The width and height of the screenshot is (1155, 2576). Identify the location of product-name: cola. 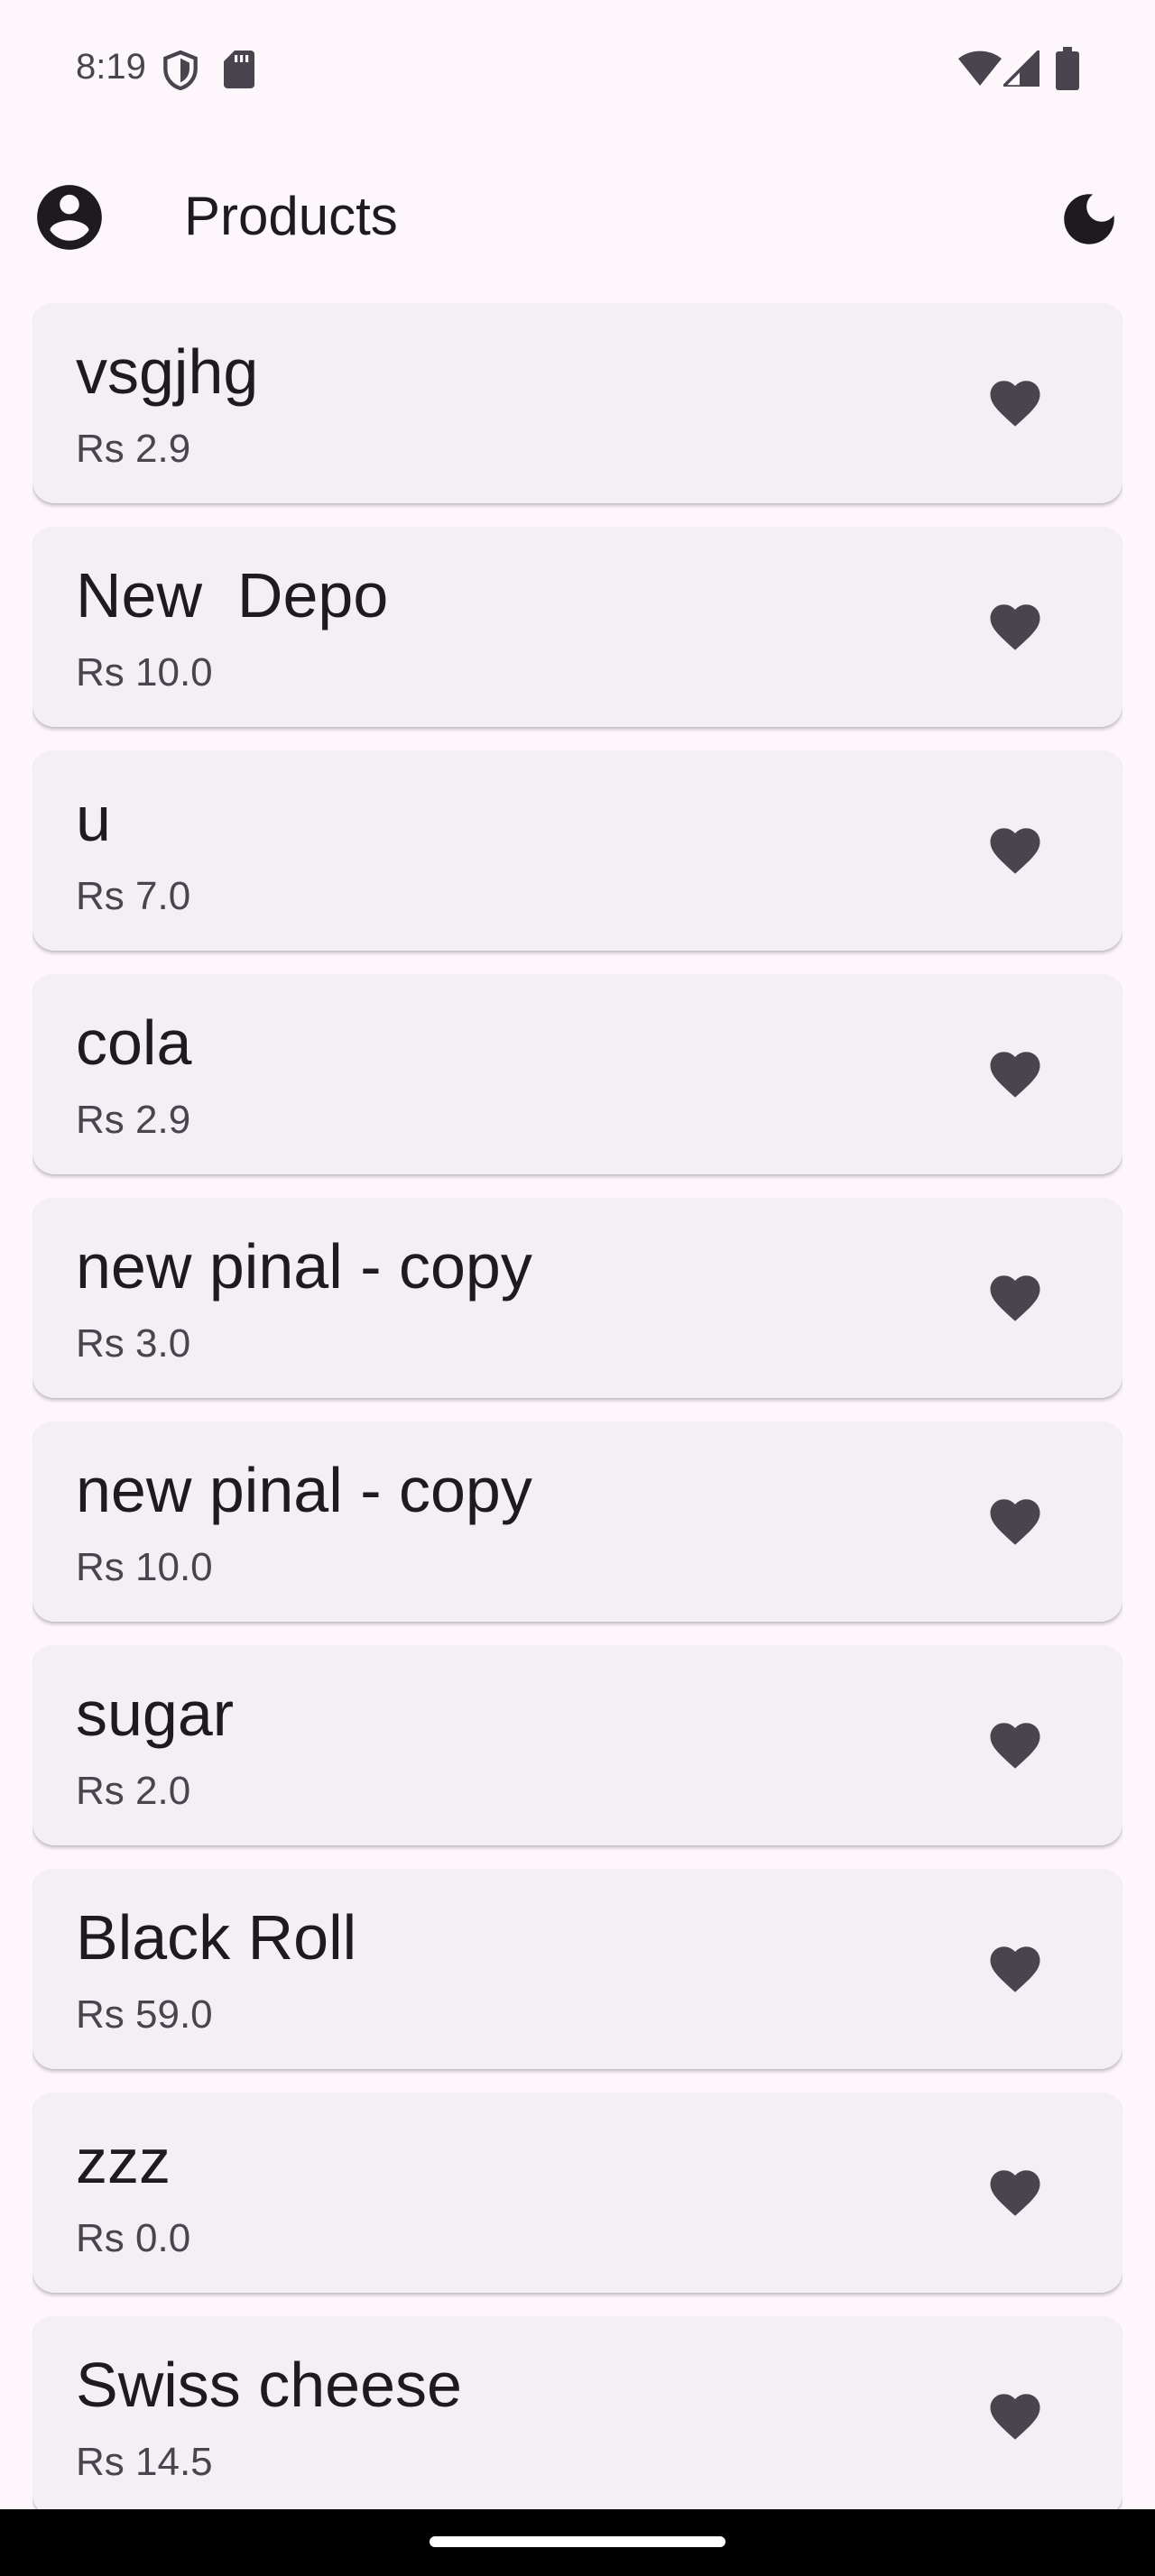
(134, 1043).